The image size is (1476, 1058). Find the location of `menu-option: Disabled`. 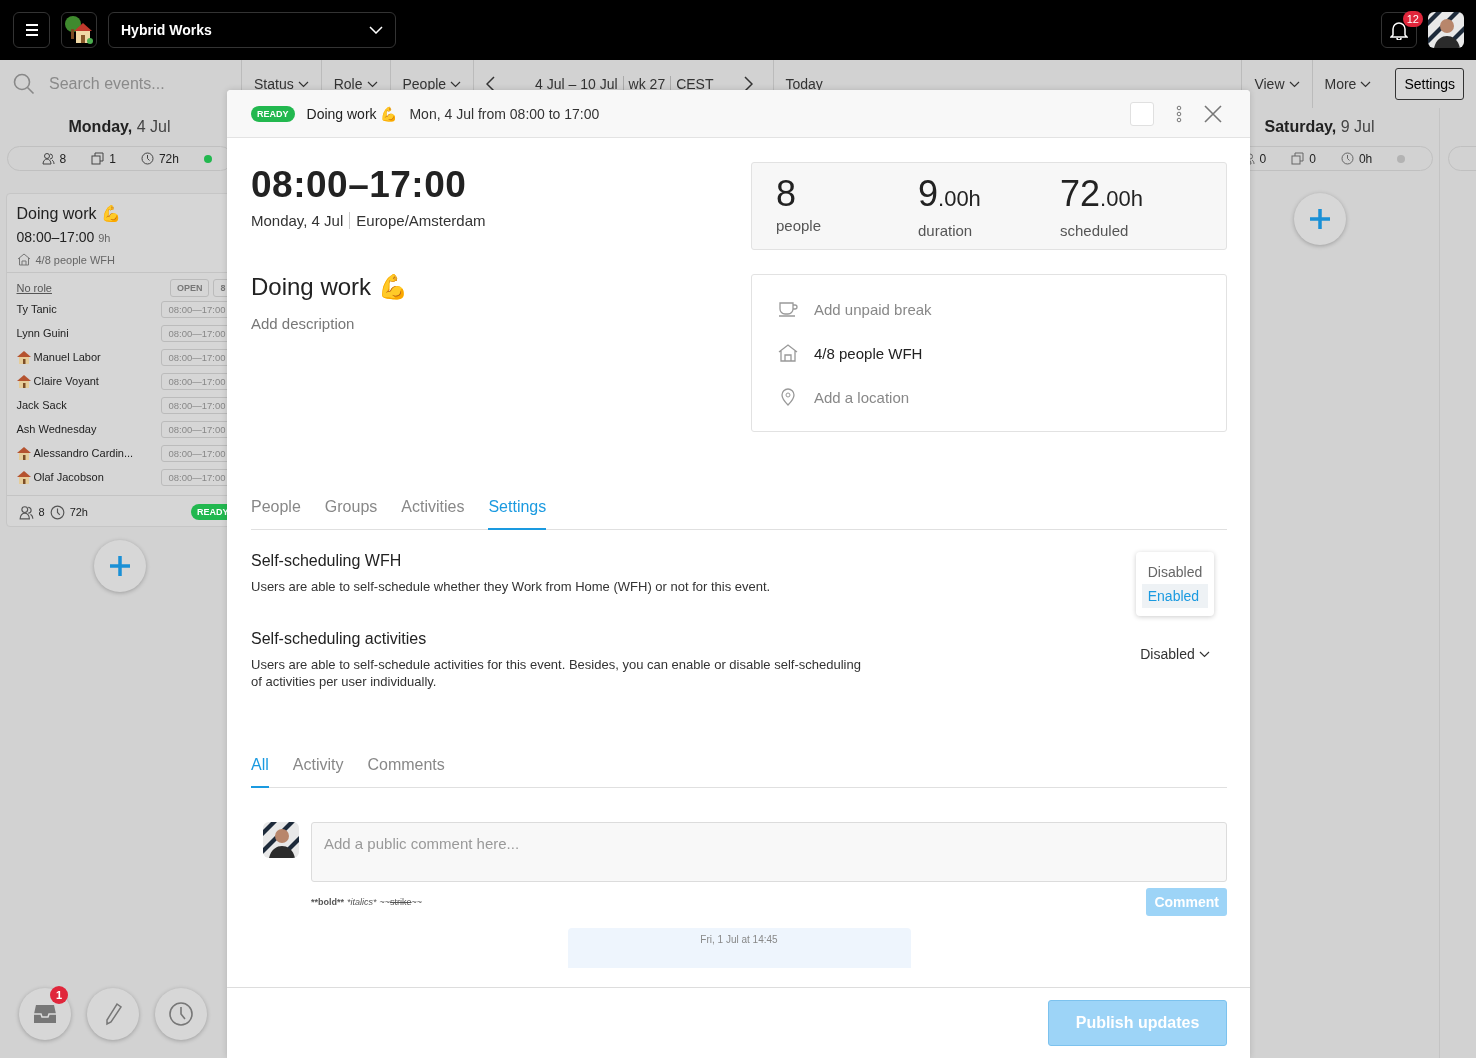

menu-option: Disabled is located at coordinates (1175, 572).